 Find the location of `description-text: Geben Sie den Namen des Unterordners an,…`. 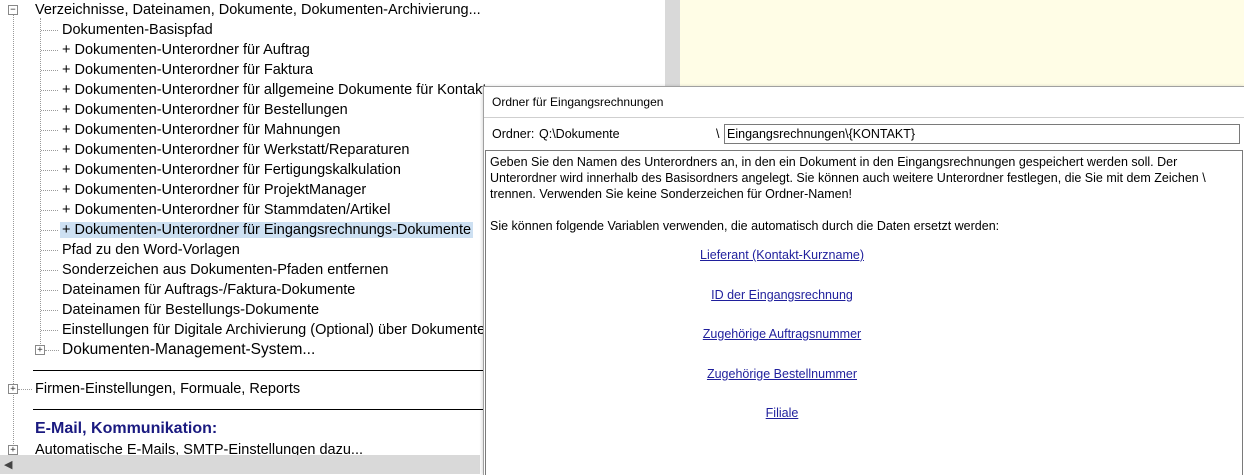

description-text: Geben Sie den Namen des Unterordners an,… is located at coordinates (848, 178).